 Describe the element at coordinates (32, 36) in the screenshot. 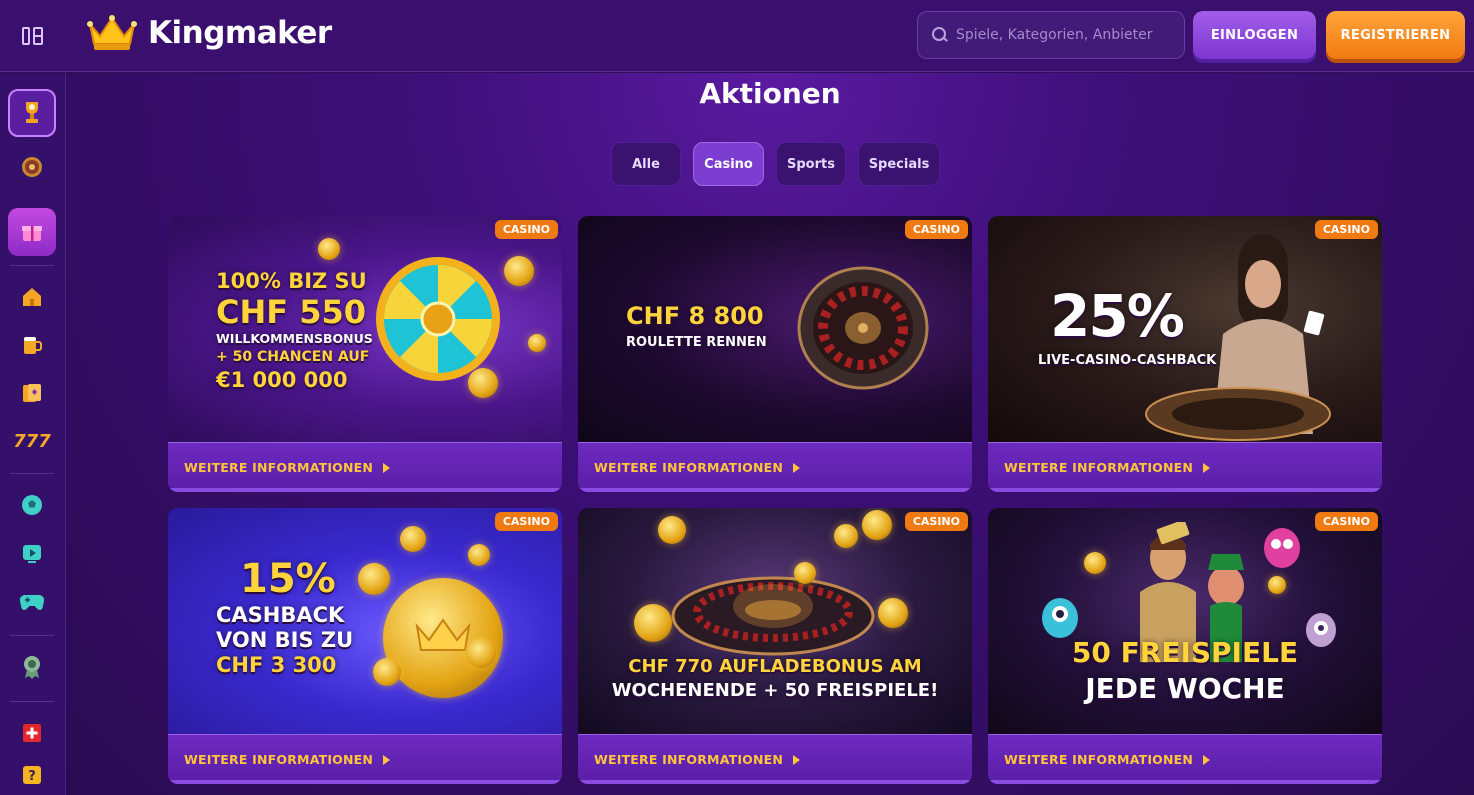

I see `sidebar-toggle-icon` at that location.